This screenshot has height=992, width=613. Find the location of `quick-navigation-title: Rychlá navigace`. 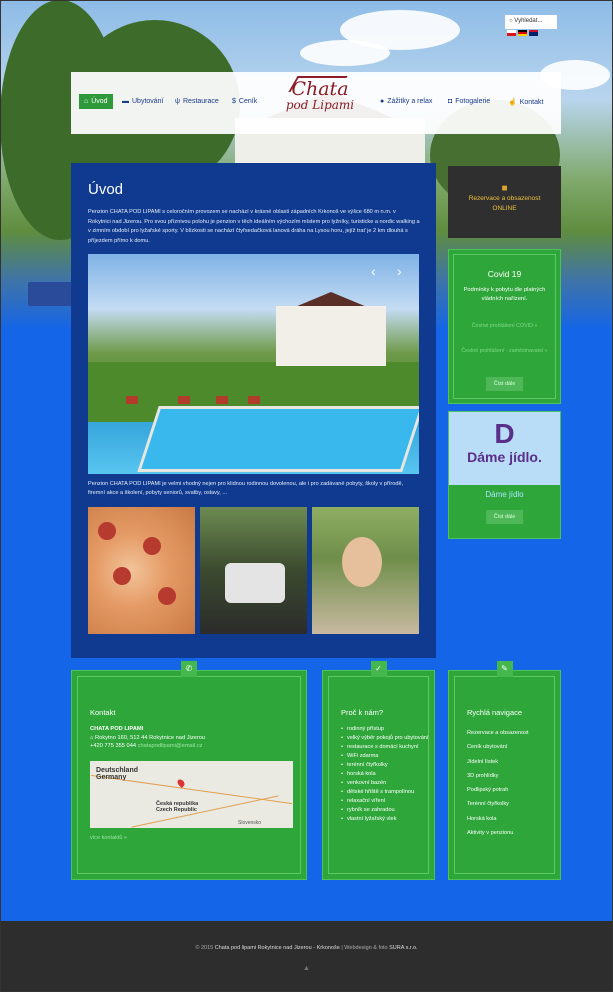

quick-navigation-title: Rychlá navigace is located at coordinates (495, 712).